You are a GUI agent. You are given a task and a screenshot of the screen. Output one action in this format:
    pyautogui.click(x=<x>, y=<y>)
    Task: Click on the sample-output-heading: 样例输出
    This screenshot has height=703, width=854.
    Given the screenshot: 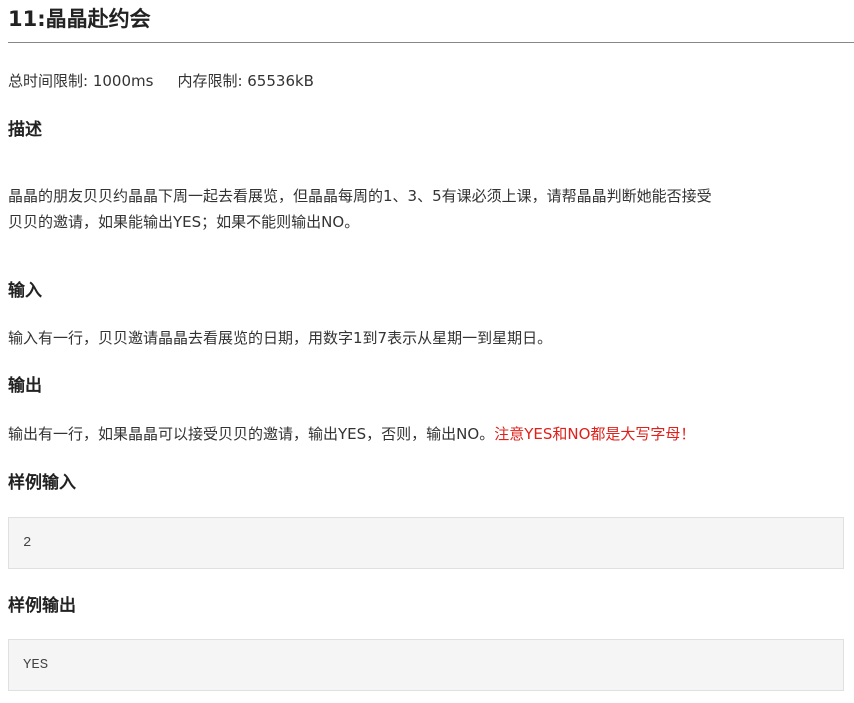 What is the action you would take?
    pyautogui.click(x=42, y=606)
    